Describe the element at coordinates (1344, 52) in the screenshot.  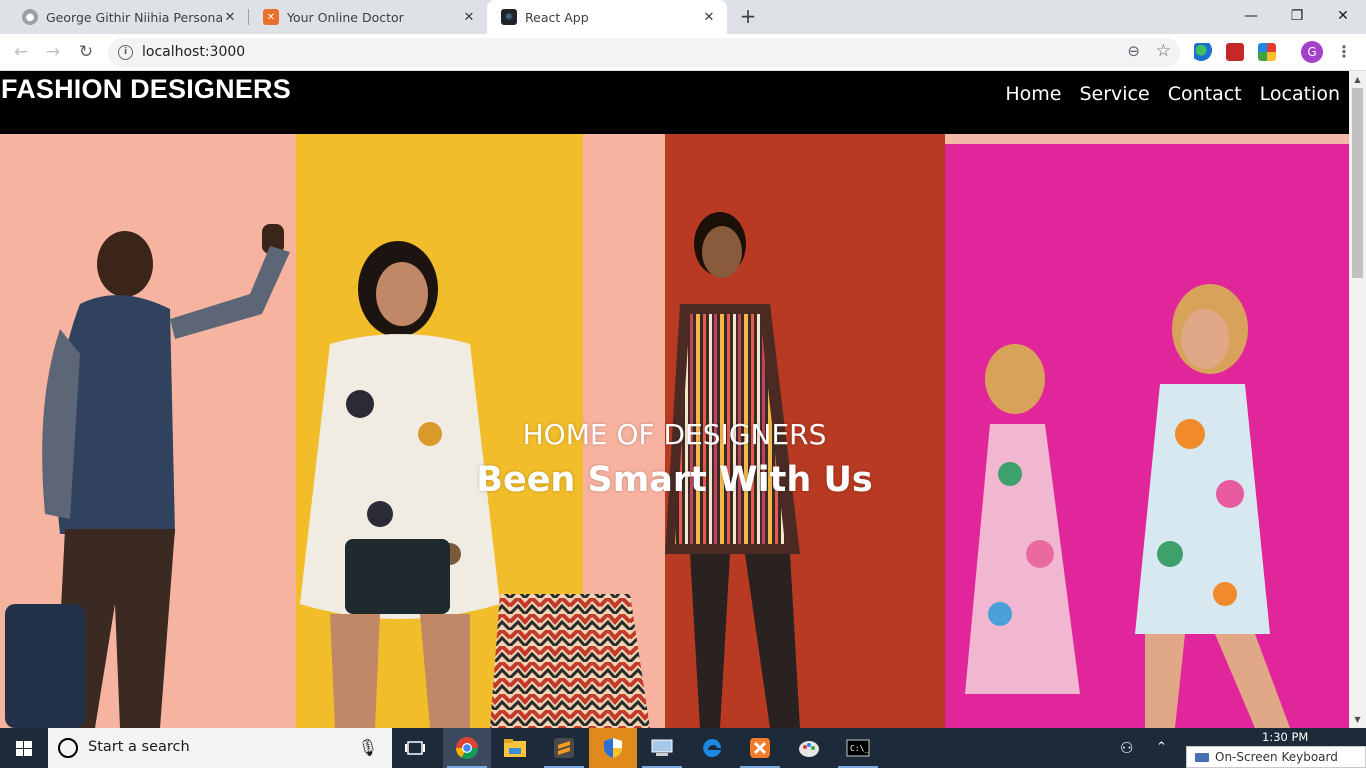
I see `chrome-menu-icon: ⋮` at that location.